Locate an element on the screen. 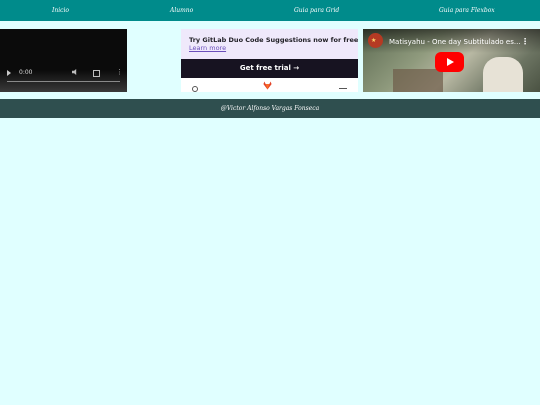 The height and width of the screenshot is (405, 540). footer-credit: @Victor Alfonso Vargas Fonseca is located at coordinates (270, 108).